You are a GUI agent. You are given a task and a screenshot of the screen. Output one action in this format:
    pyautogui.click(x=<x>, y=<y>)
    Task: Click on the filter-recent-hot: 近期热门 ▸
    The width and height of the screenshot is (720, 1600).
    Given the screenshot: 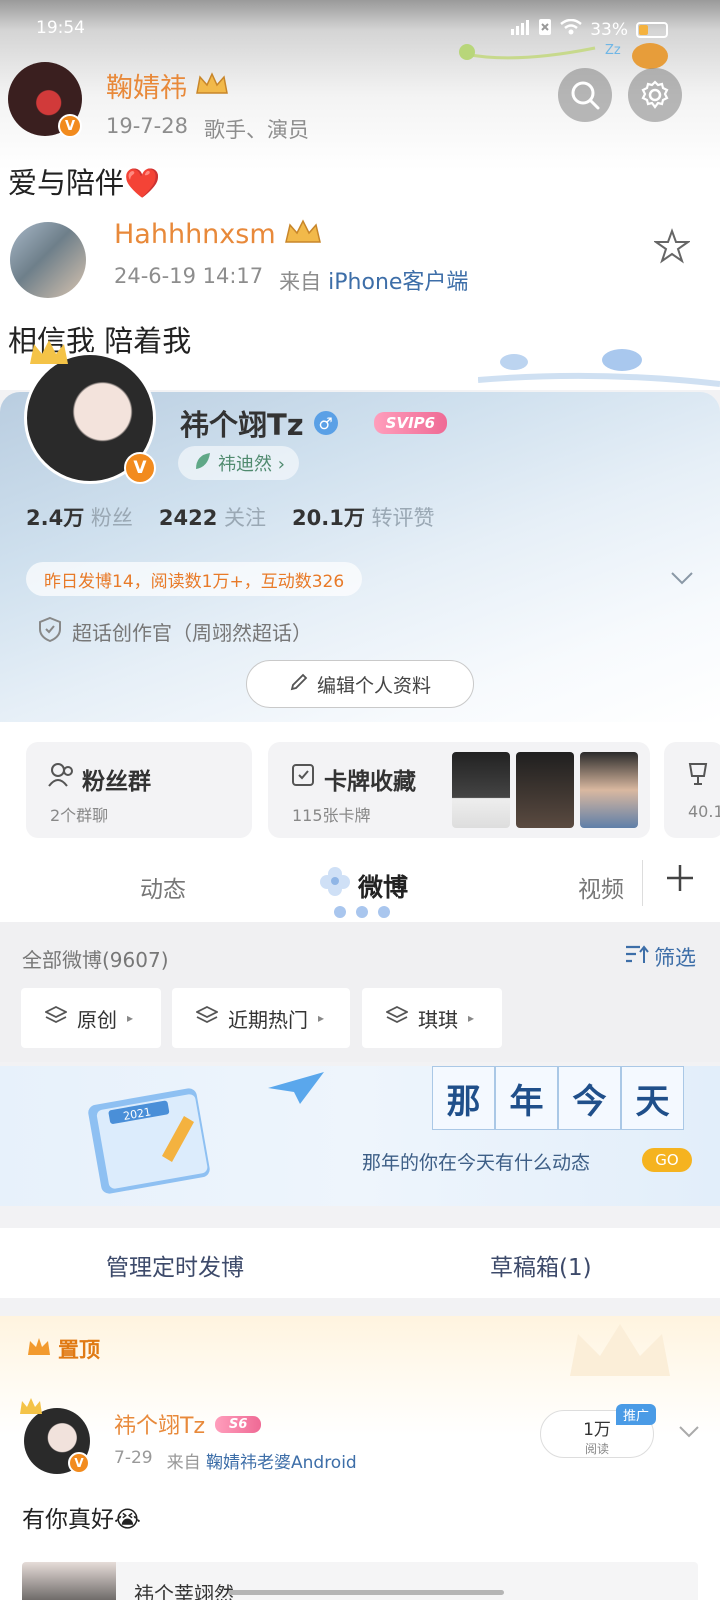 What is the action you would take?
    pyautogui.click(x=261, y=1018)
    